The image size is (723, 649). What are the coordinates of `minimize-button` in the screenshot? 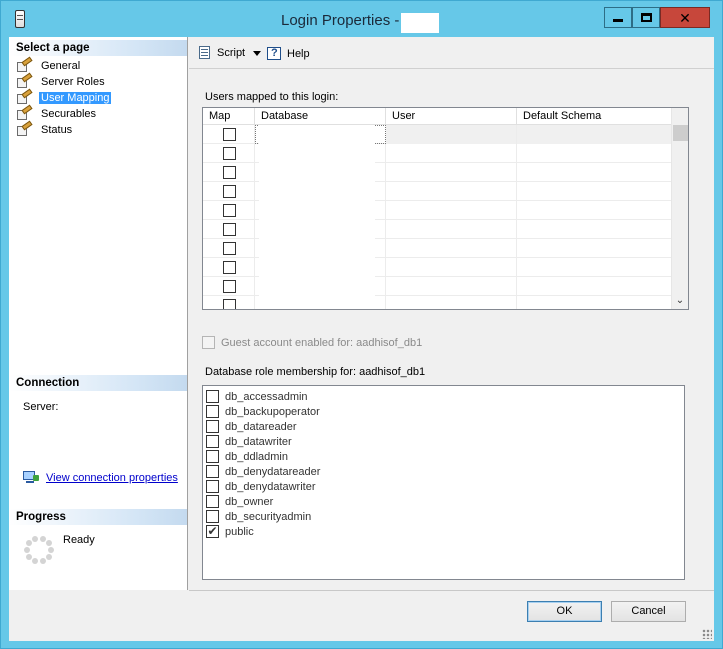 It's located at (618, 17).